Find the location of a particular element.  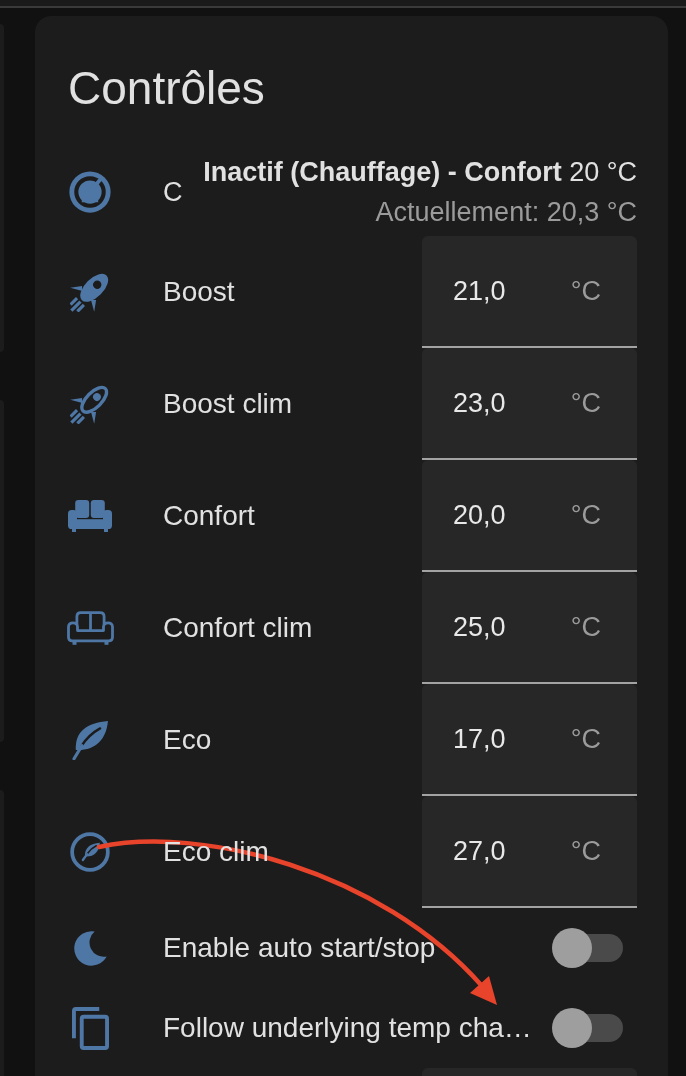

leaf-icon is located at coordinates (90, 740).